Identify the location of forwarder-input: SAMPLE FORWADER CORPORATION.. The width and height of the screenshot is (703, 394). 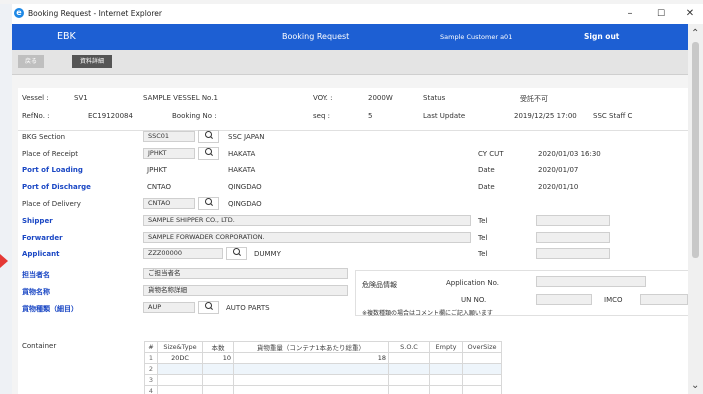
(307, 237).